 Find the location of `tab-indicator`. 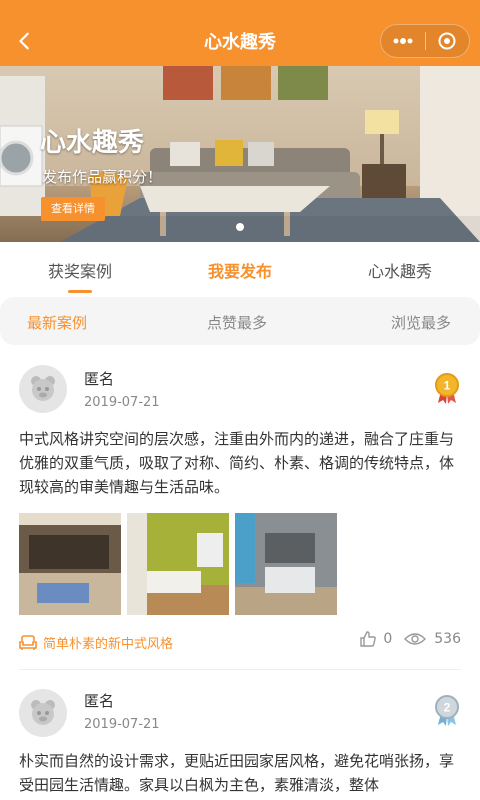

tab-indicator is located at coordinates (80, 291).